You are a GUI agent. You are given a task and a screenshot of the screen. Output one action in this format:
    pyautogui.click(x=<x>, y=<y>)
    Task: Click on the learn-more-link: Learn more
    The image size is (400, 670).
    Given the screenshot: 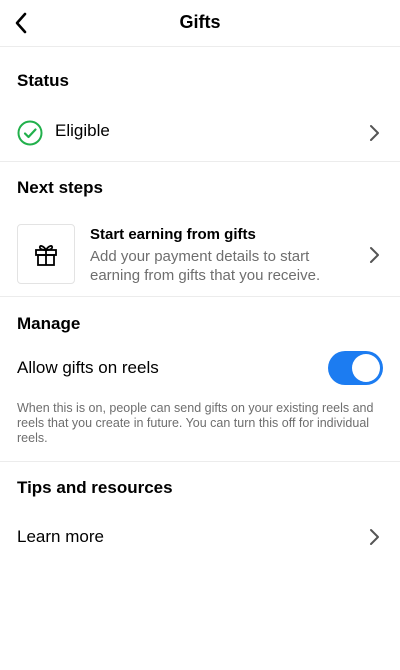 What is the action you would take?
    pyautogui.click(x=60, y=537)
    